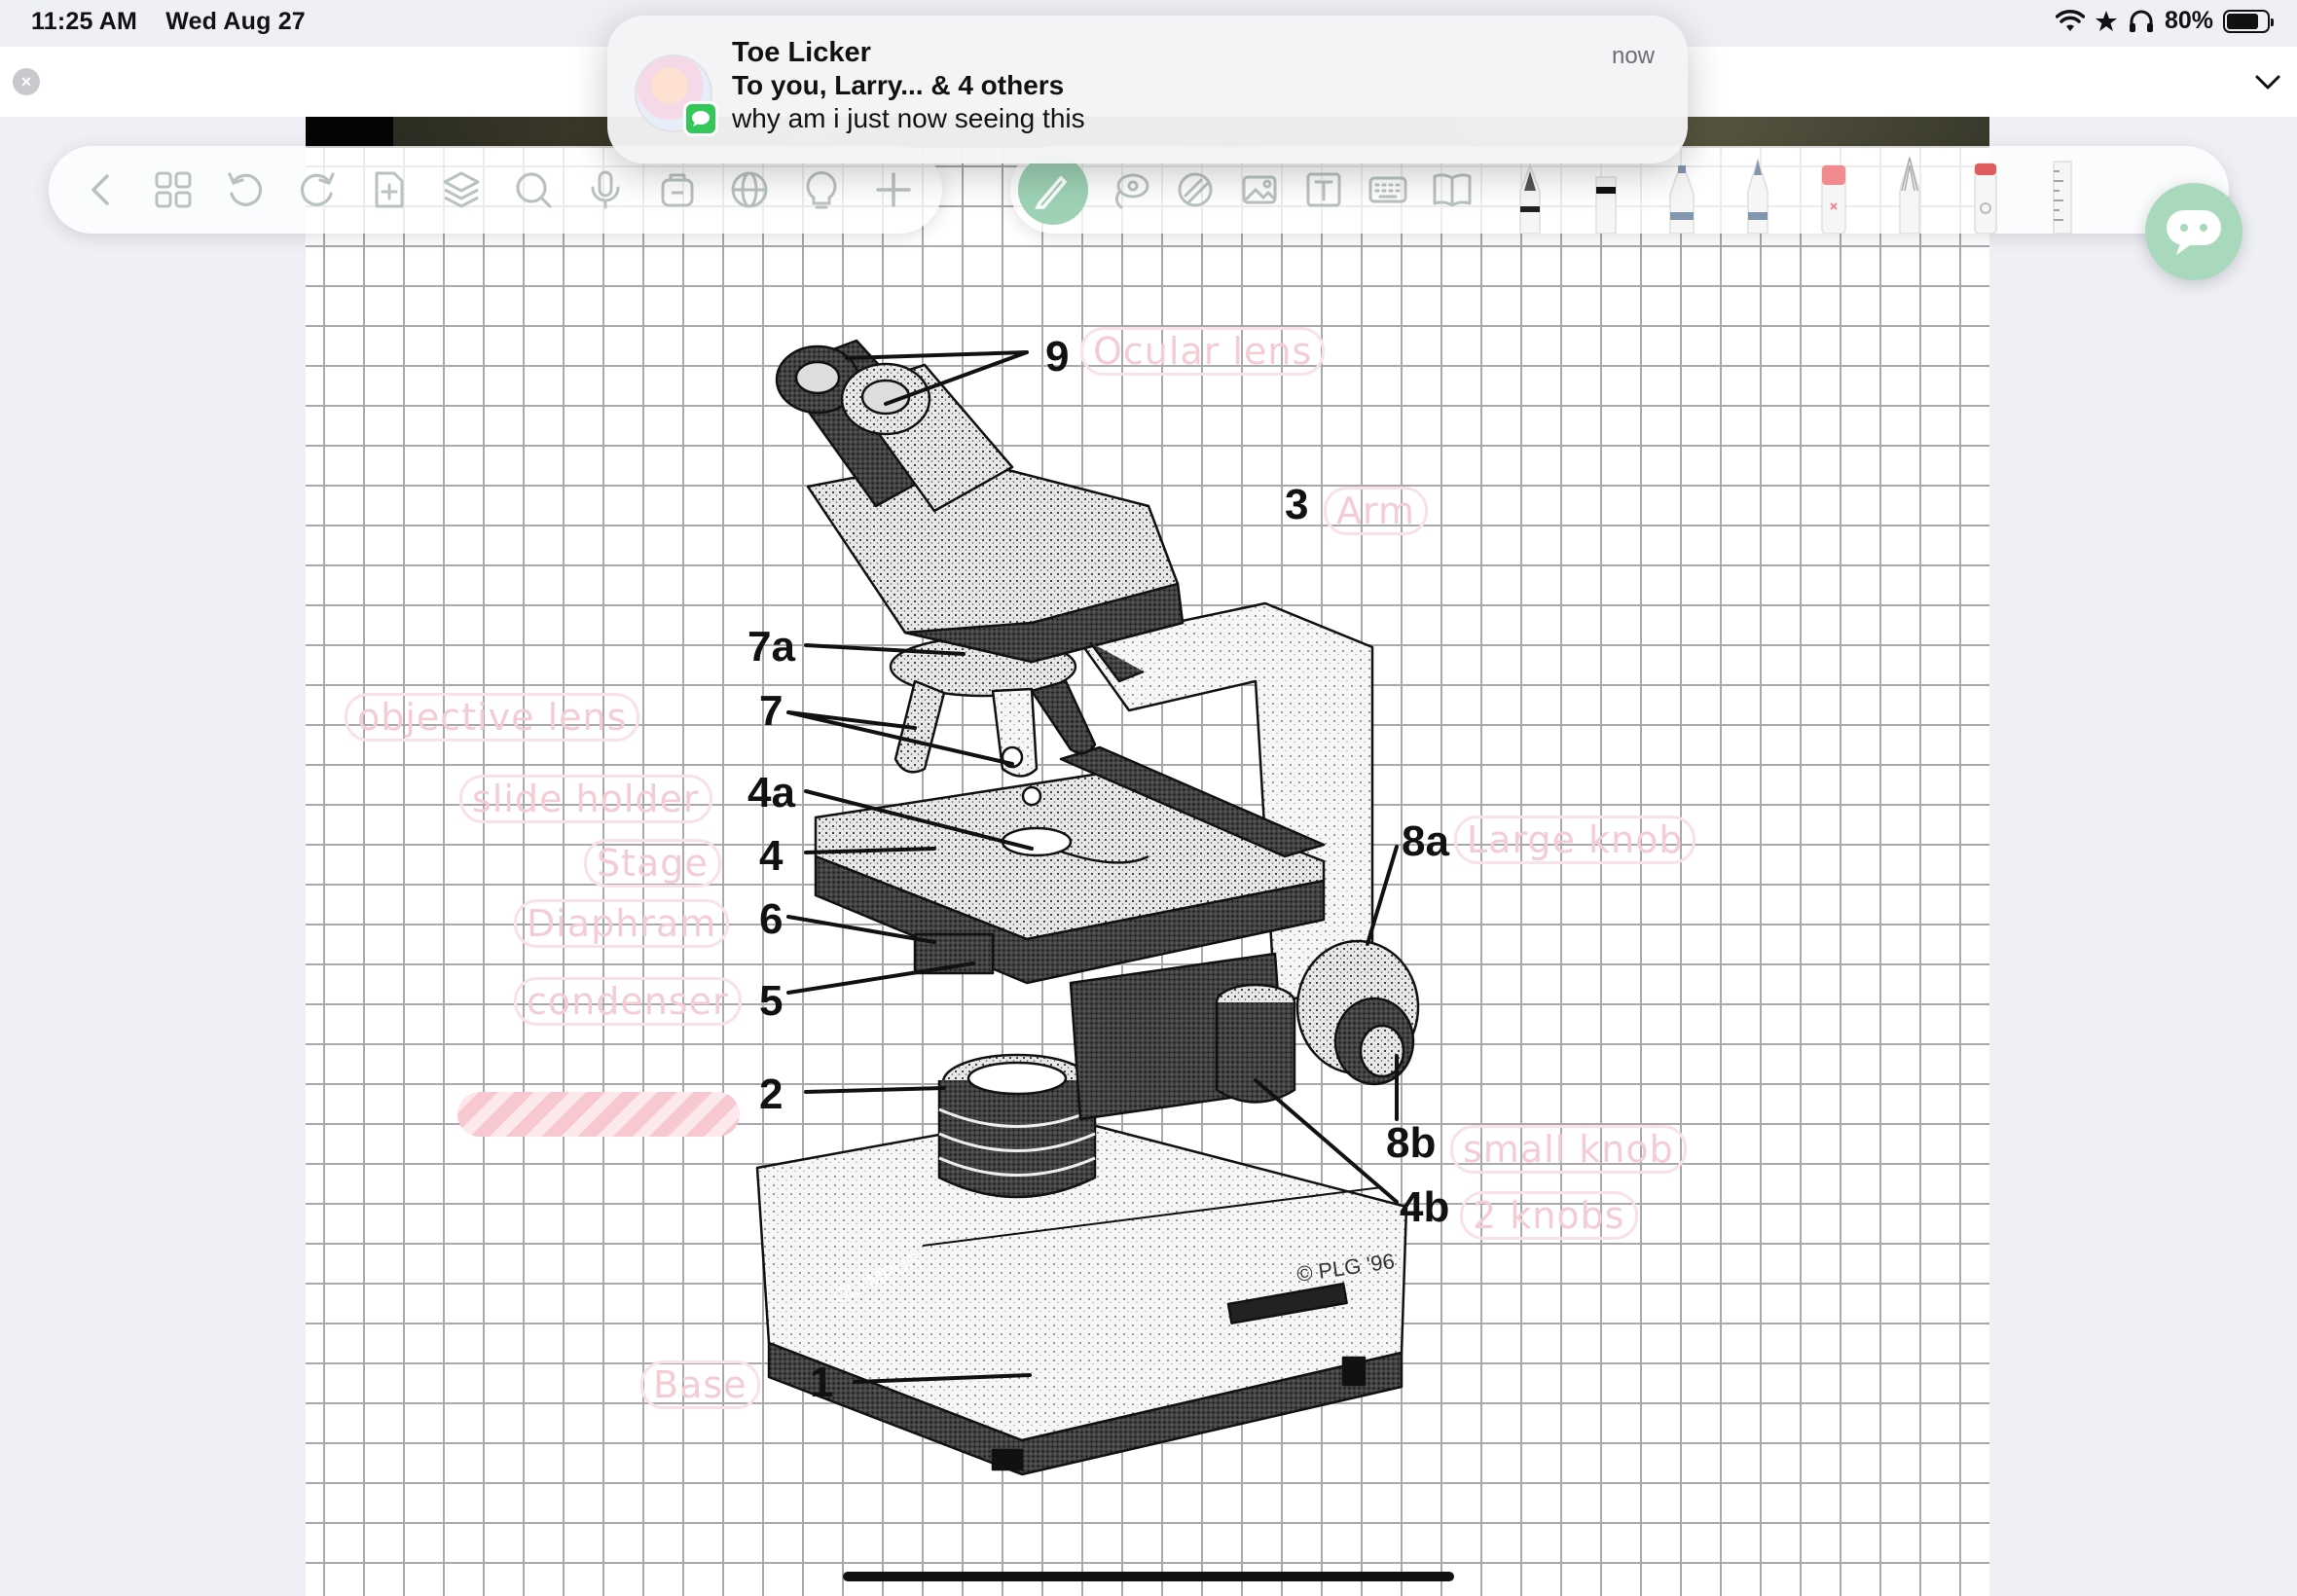 The image size is (2297, 1596). What do you see at coordinates (101, 189) in the screenshot?
I see `chevron-left-icon` at bounding box center [101, 189].